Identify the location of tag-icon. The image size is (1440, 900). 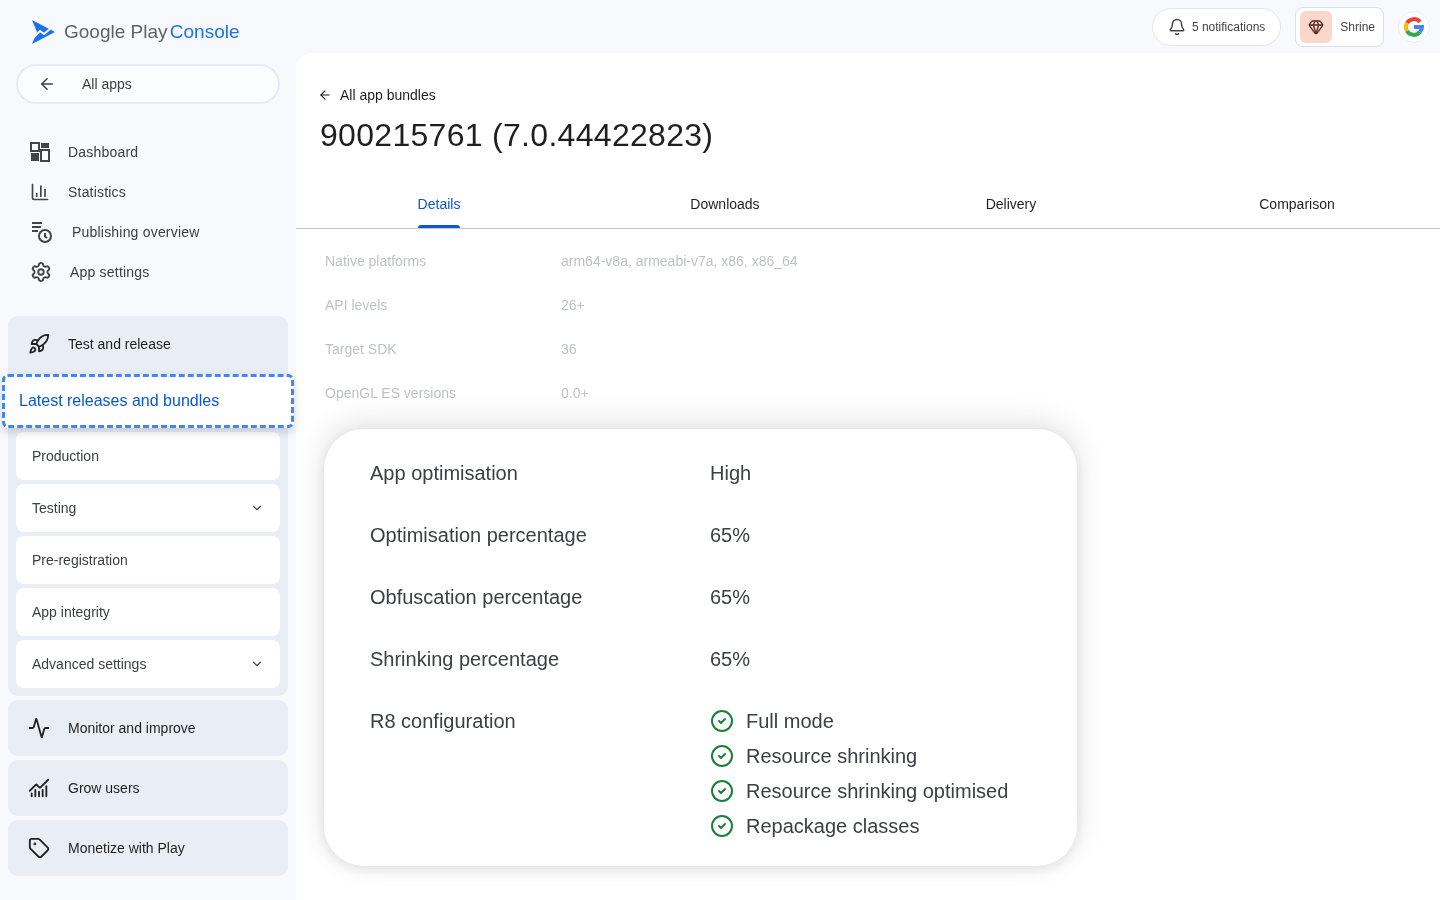
(39, 848).